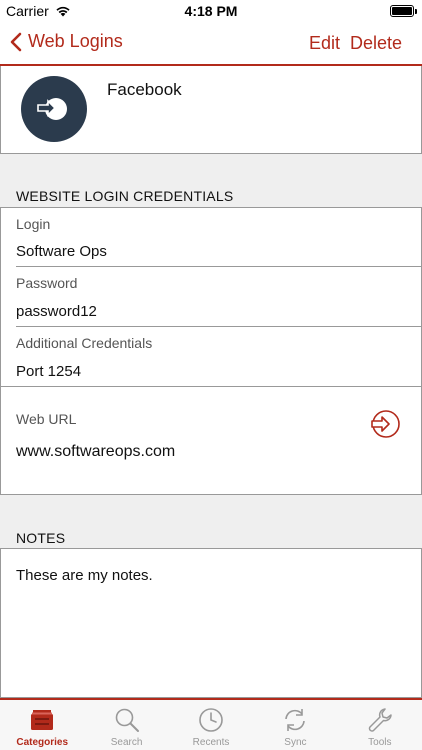 This screenshot has height=750, width=422. I want to click on navigation-bar: Web Logins Edit Delete, so click(211, 44).